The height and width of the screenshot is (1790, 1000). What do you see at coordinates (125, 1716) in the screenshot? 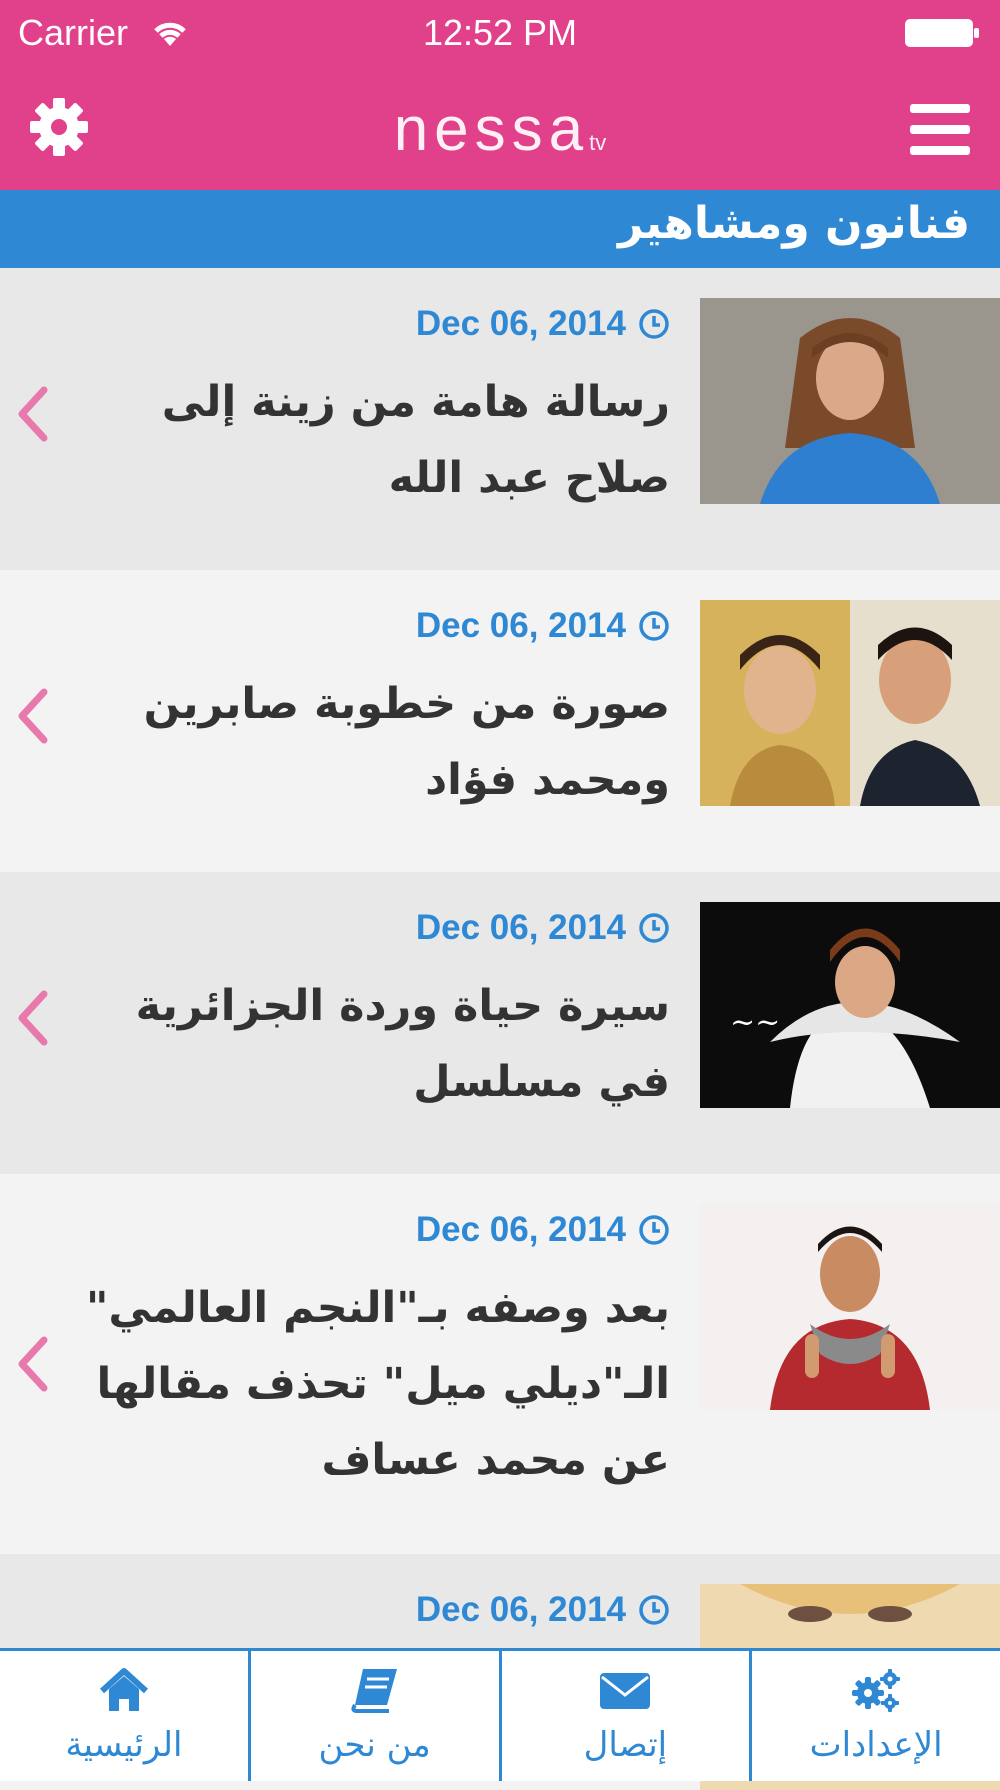
I see `tab-home: الرئيسية` at bounding box center [125, 1716].